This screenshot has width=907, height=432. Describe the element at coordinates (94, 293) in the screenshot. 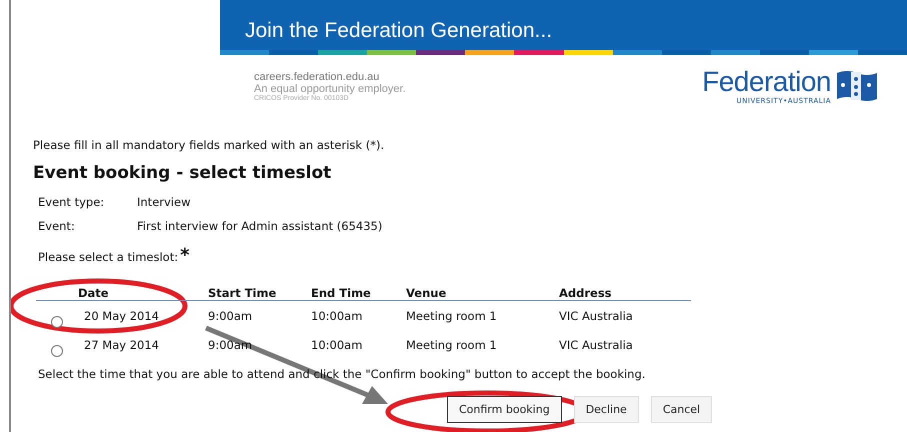

I see `column-header: Date` at that location.